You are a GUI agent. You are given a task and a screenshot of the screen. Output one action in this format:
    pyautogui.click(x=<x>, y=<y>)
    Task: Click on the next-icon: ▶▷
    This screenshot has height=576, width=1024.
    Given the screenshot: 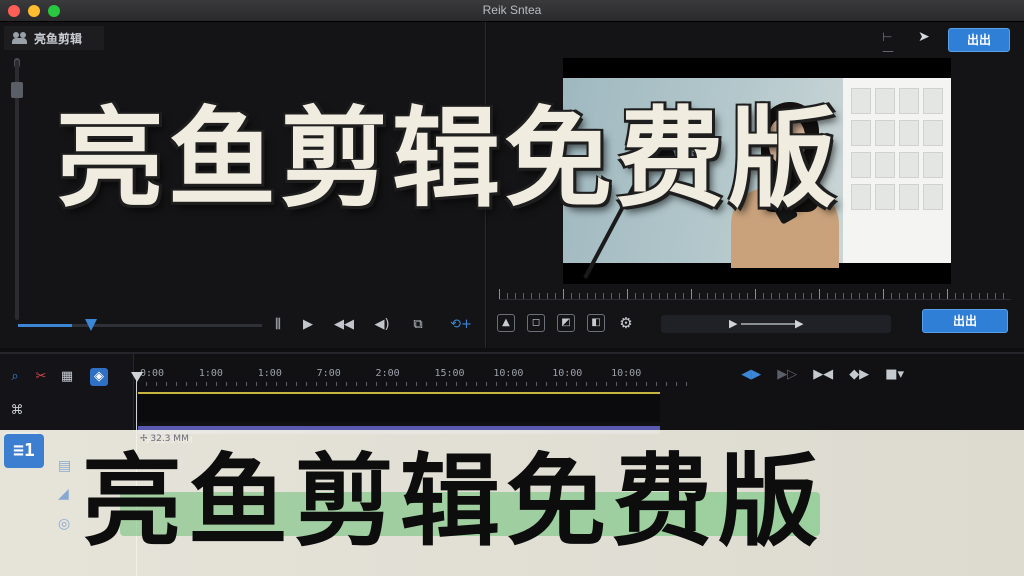 What is the action you would take?
    pyautogui.click(x=787, y=375)
    